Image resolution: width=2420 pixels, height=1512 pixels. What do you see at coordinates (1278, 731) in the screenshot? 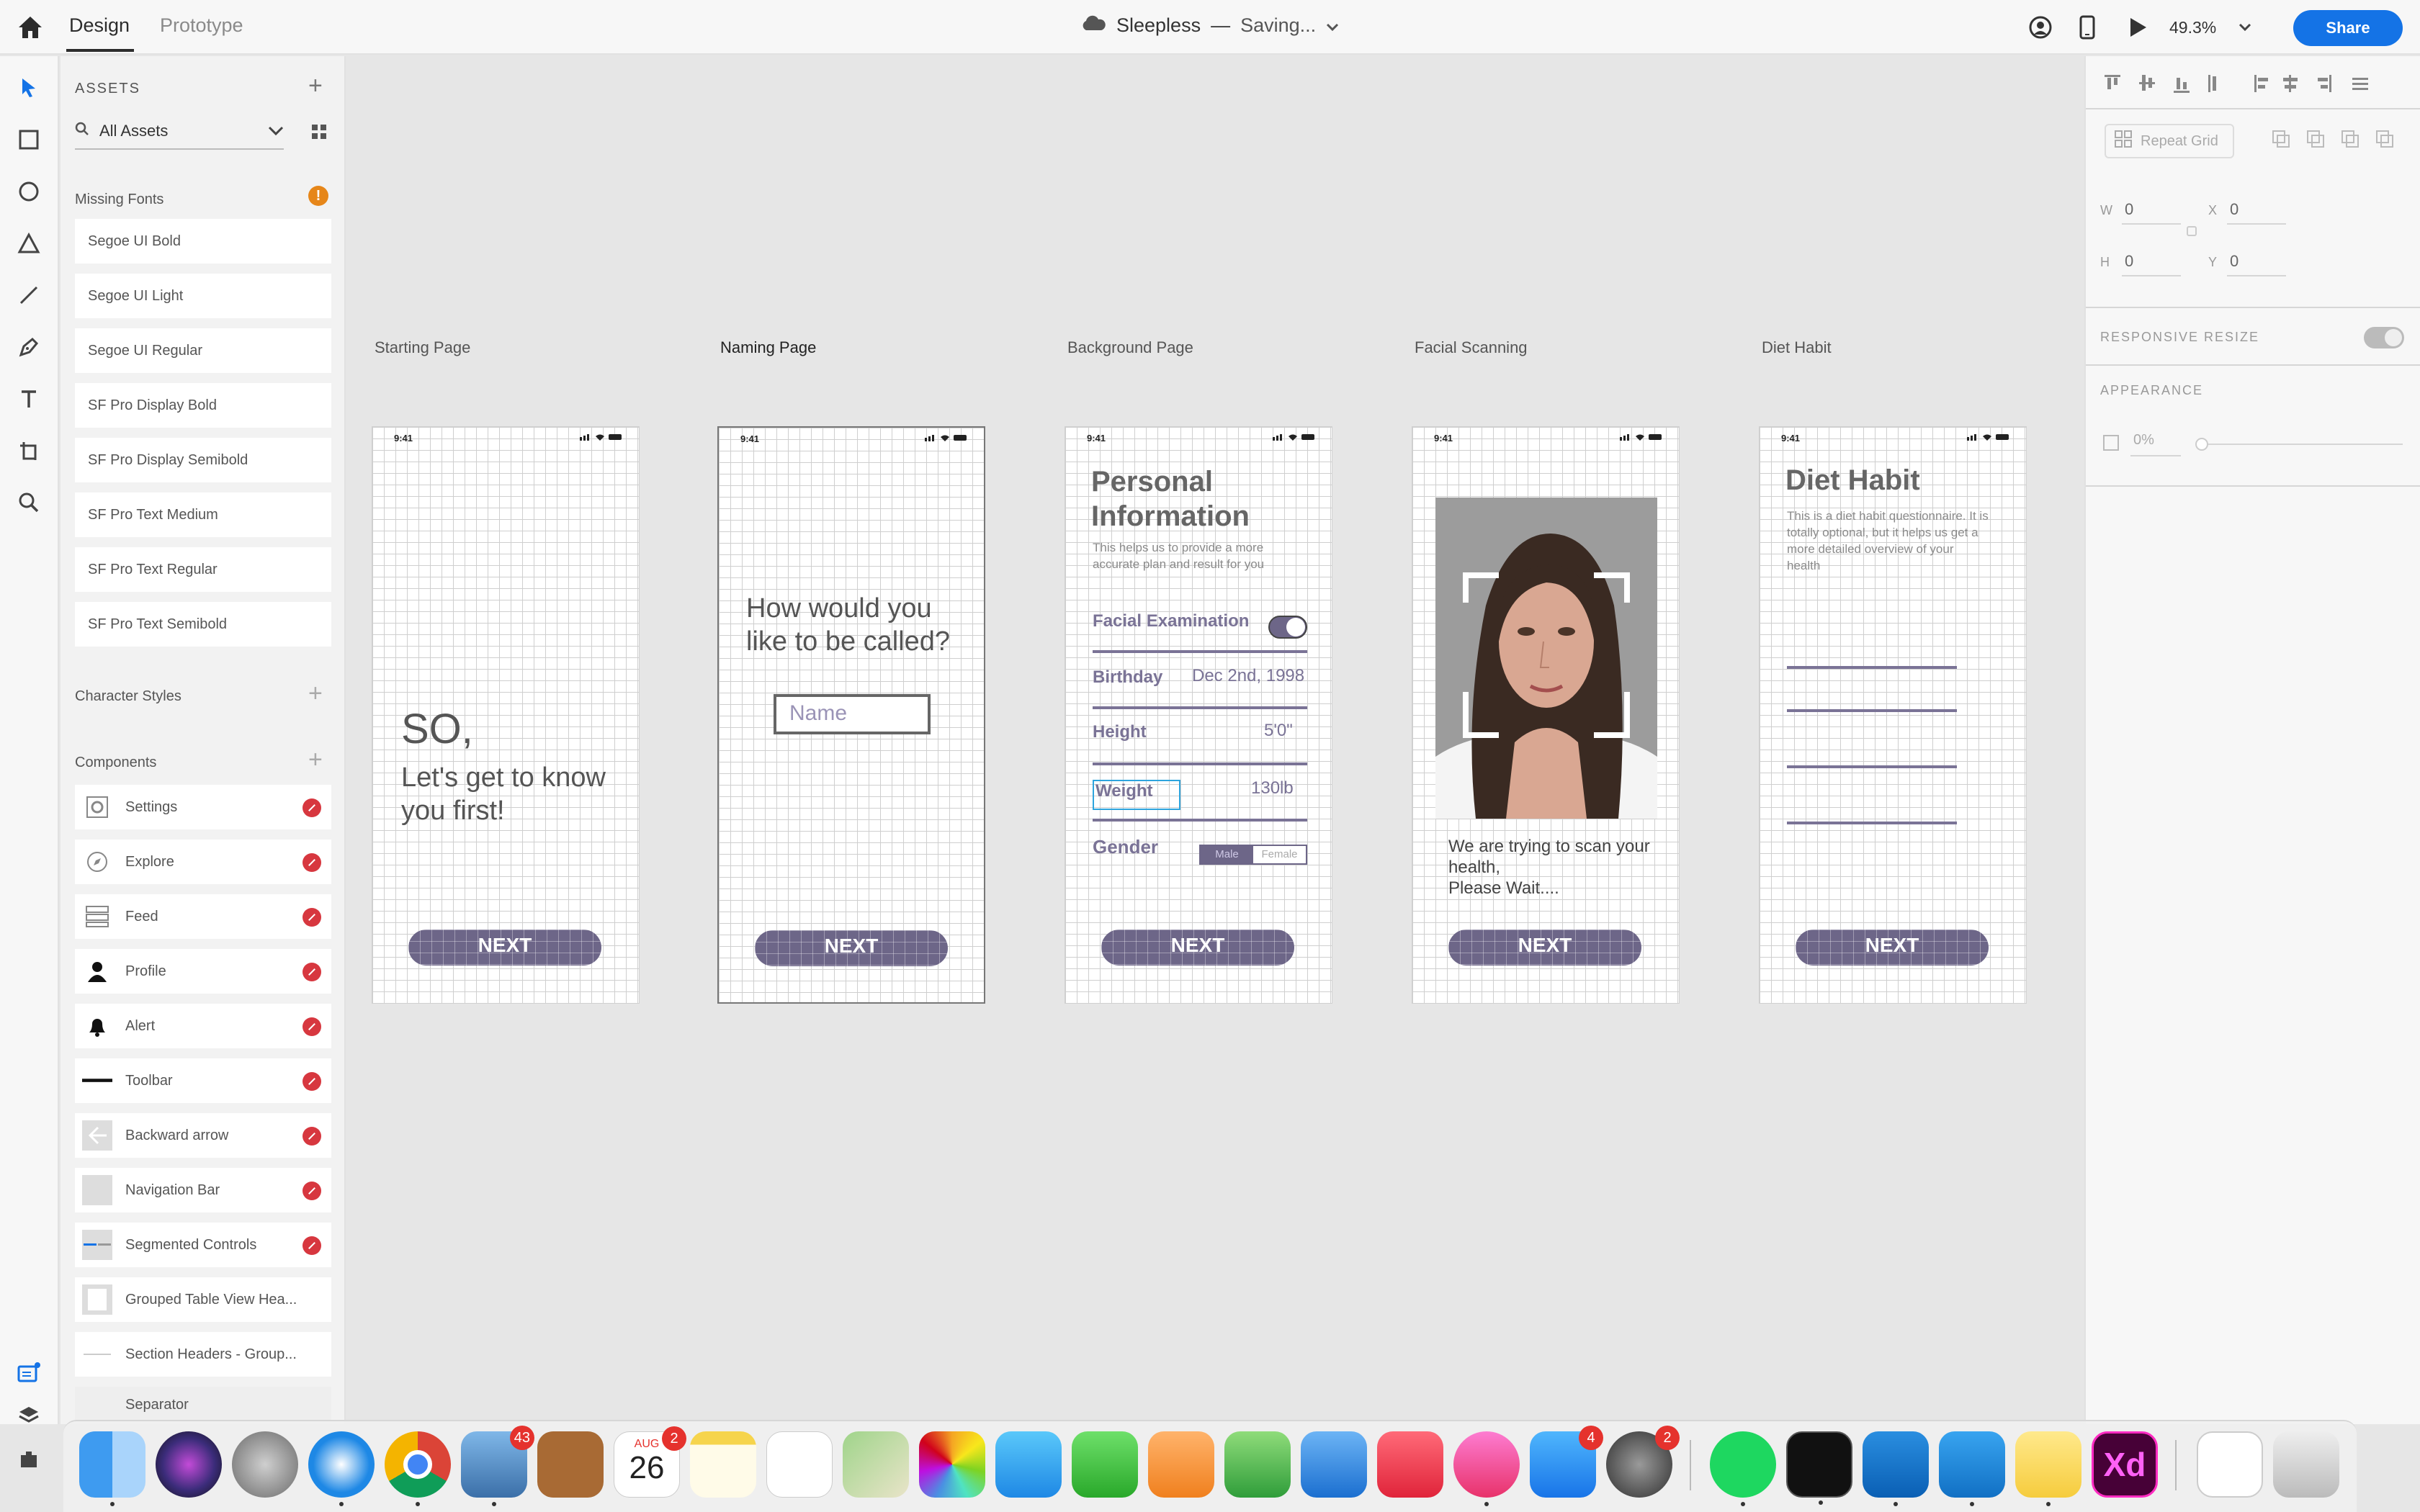
I see `height-value: 5'0"` at bounding box center [1278, 731].